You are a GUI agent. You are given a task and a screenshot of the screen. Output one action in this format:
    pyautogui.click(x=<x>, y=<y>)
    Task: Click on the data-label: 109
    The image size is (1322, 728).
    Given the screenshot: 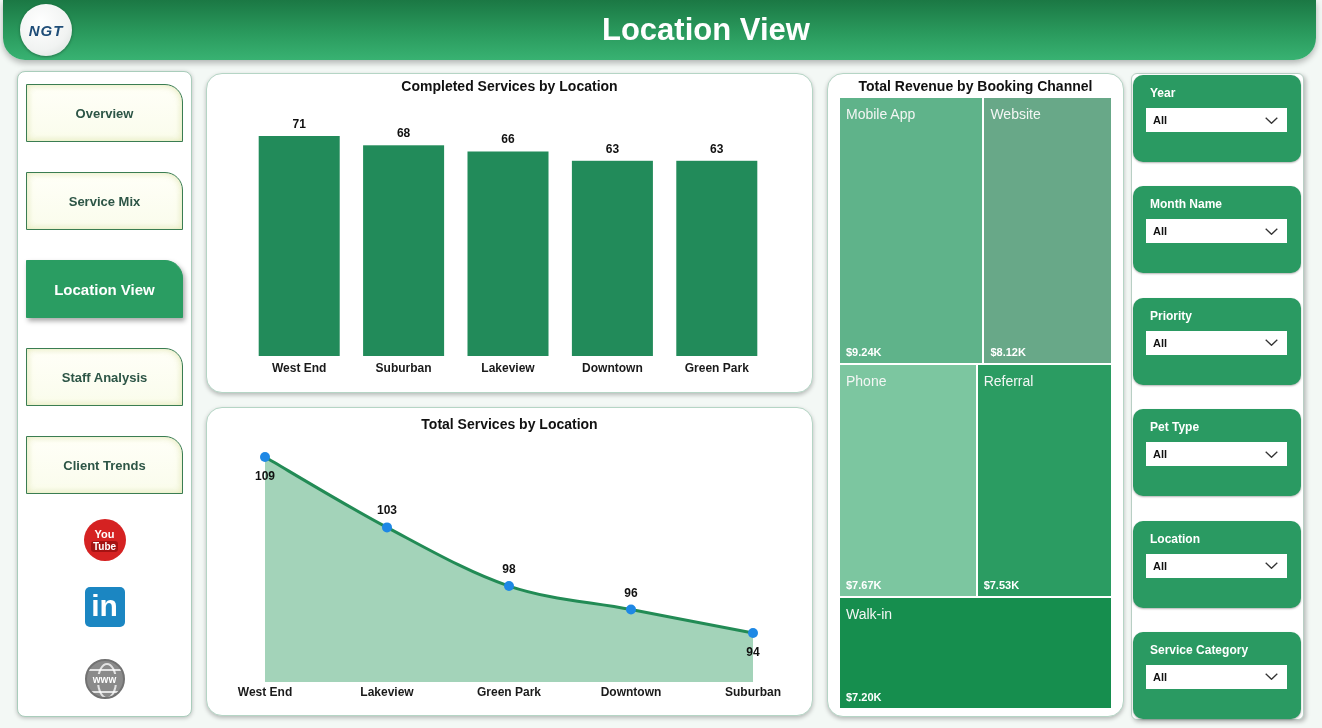 What is the action you would take?
    pyautogui.click(x=265, y=476)
    